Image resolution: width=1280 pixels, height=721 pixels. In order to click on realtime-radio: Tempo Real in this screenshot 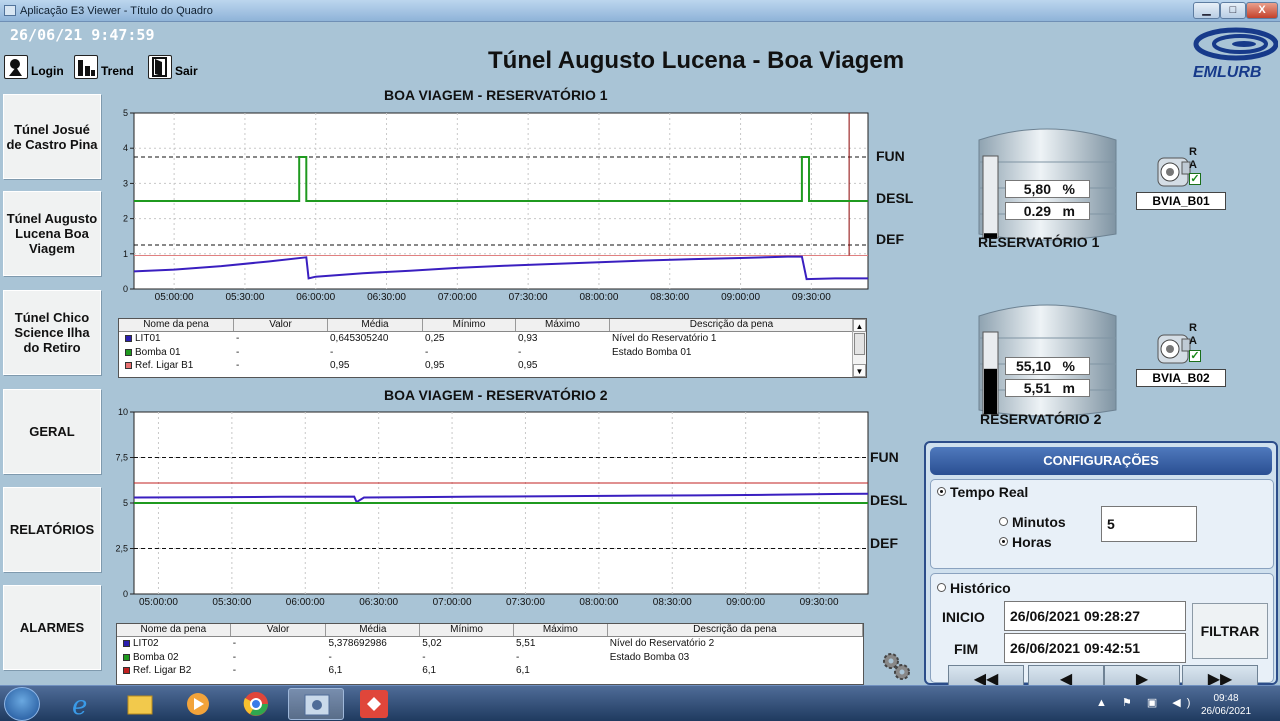, I will do `click(982, 492)`.